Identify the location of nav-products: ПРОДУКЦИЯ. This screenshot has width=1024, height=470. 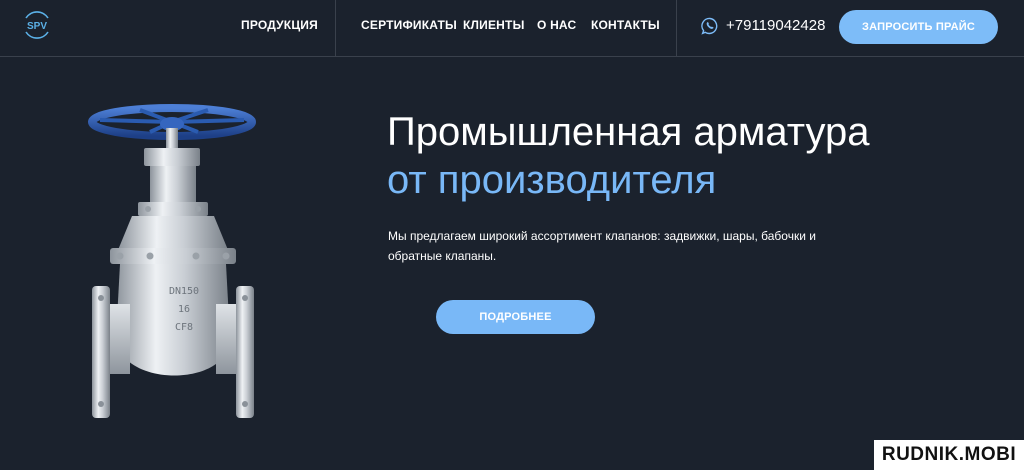
(279, 25).